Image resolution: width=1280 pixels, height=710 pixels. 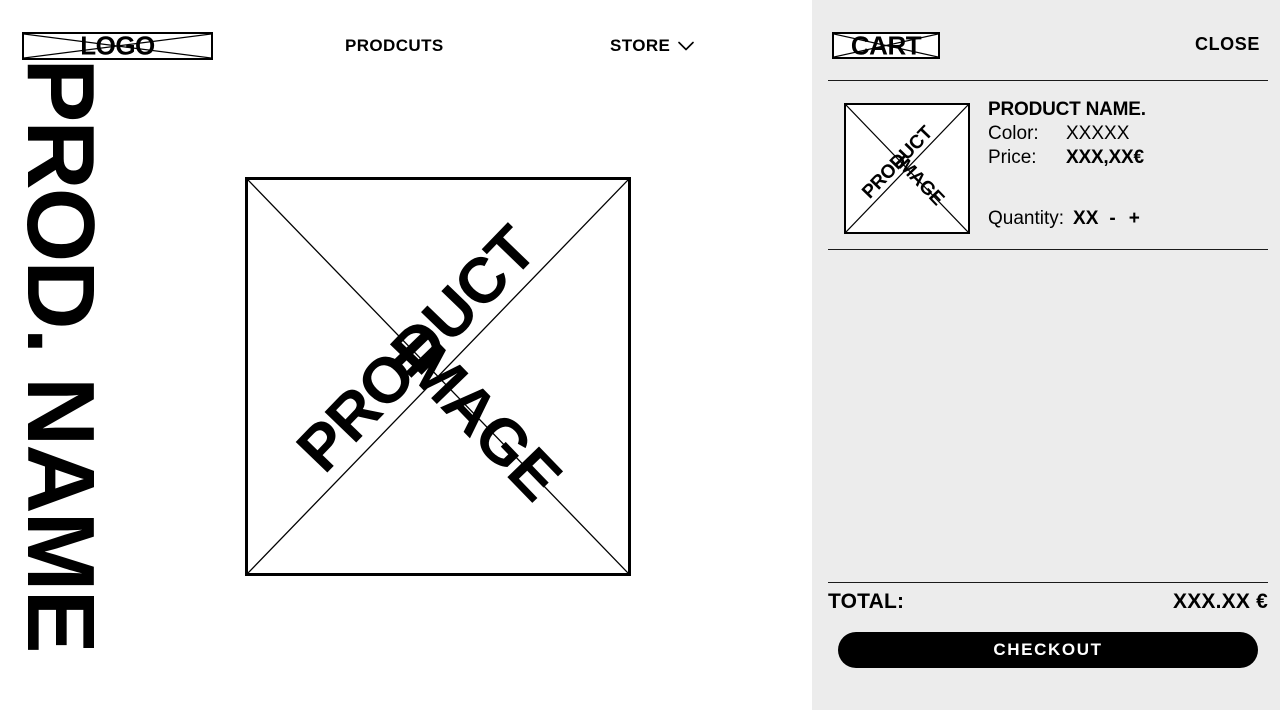 I want to click on chevron-down-icon, so click(x=686, y=46).